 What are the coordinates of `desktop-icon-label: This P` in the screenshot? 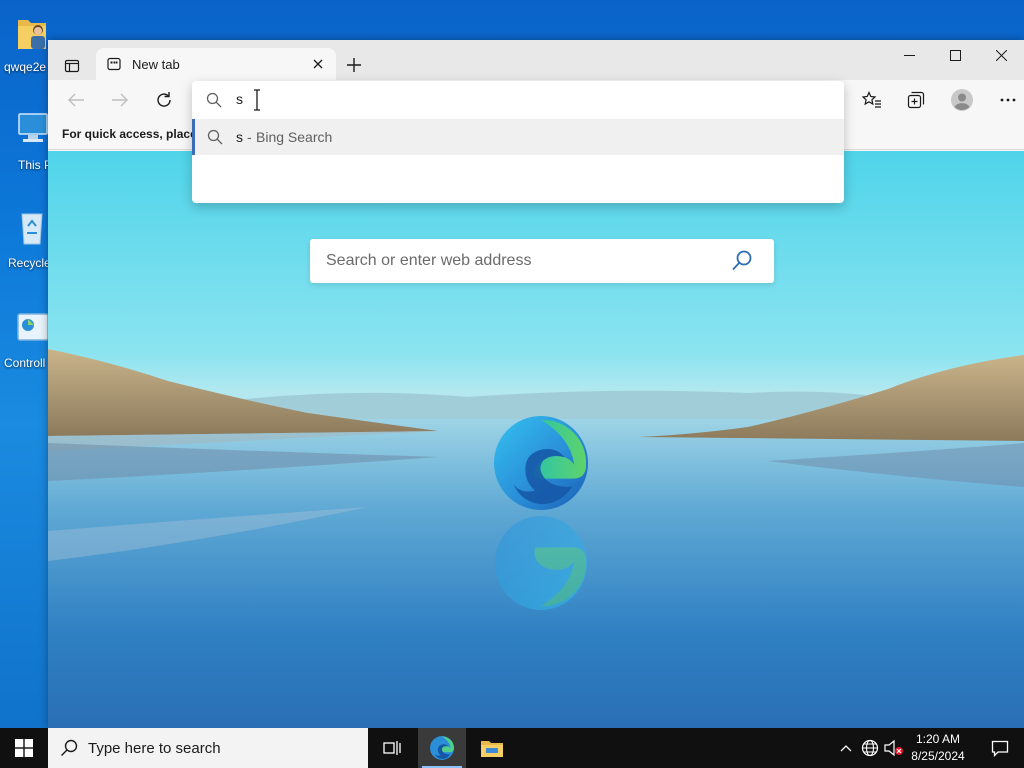 It's located at (33, 165).